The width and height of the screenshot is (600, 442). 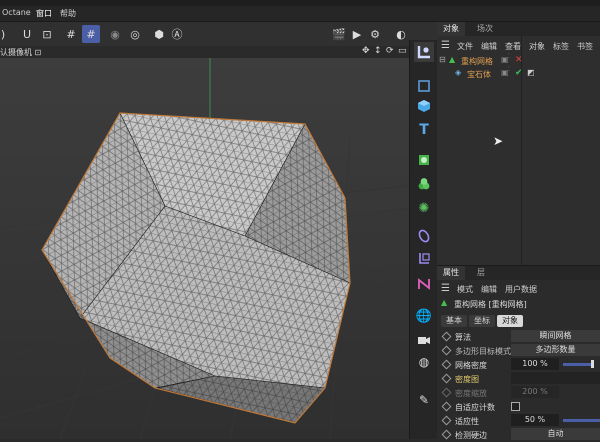 What do you see at coordinates (91, 34) in the screenshot?
I see `workplane-grid-icon: #` at bounding box center [91, 34].